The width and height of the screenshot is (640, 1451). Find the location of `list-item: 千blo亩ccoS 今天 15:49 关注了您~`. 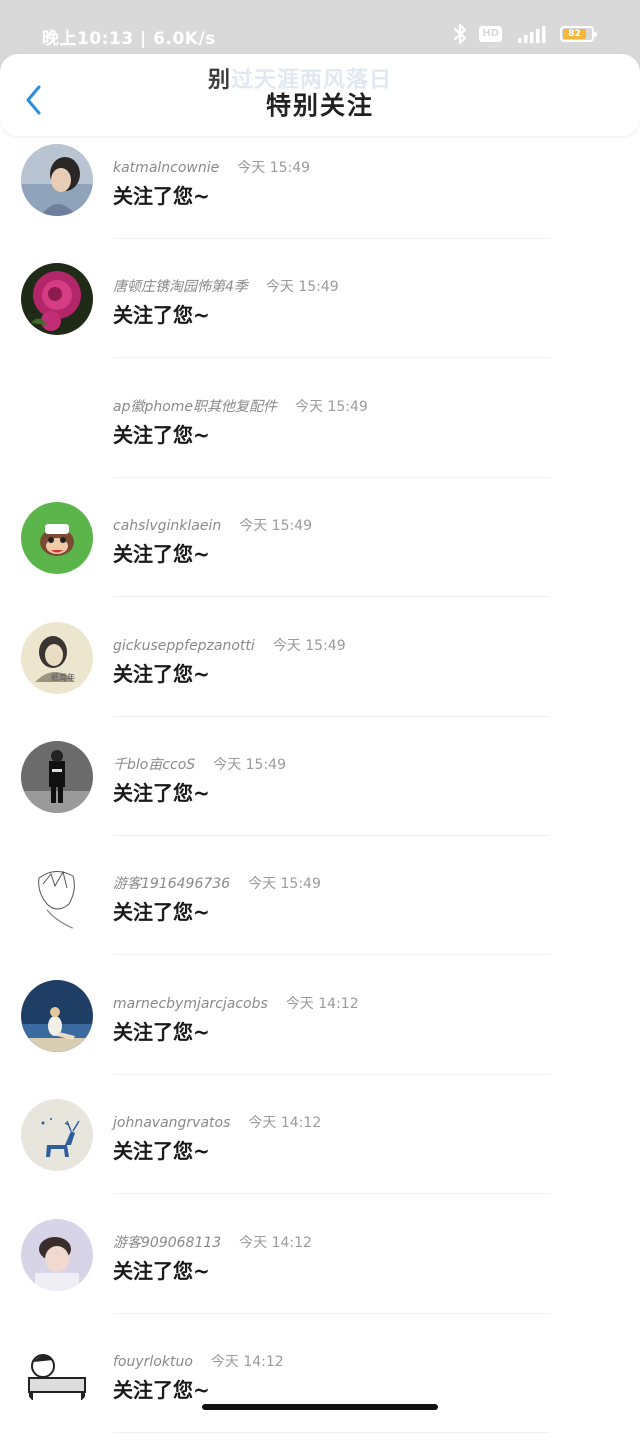

list-item: 千blo亩ccoS 今天 15:49 关注了您~ is located at coordinates (320, 794).